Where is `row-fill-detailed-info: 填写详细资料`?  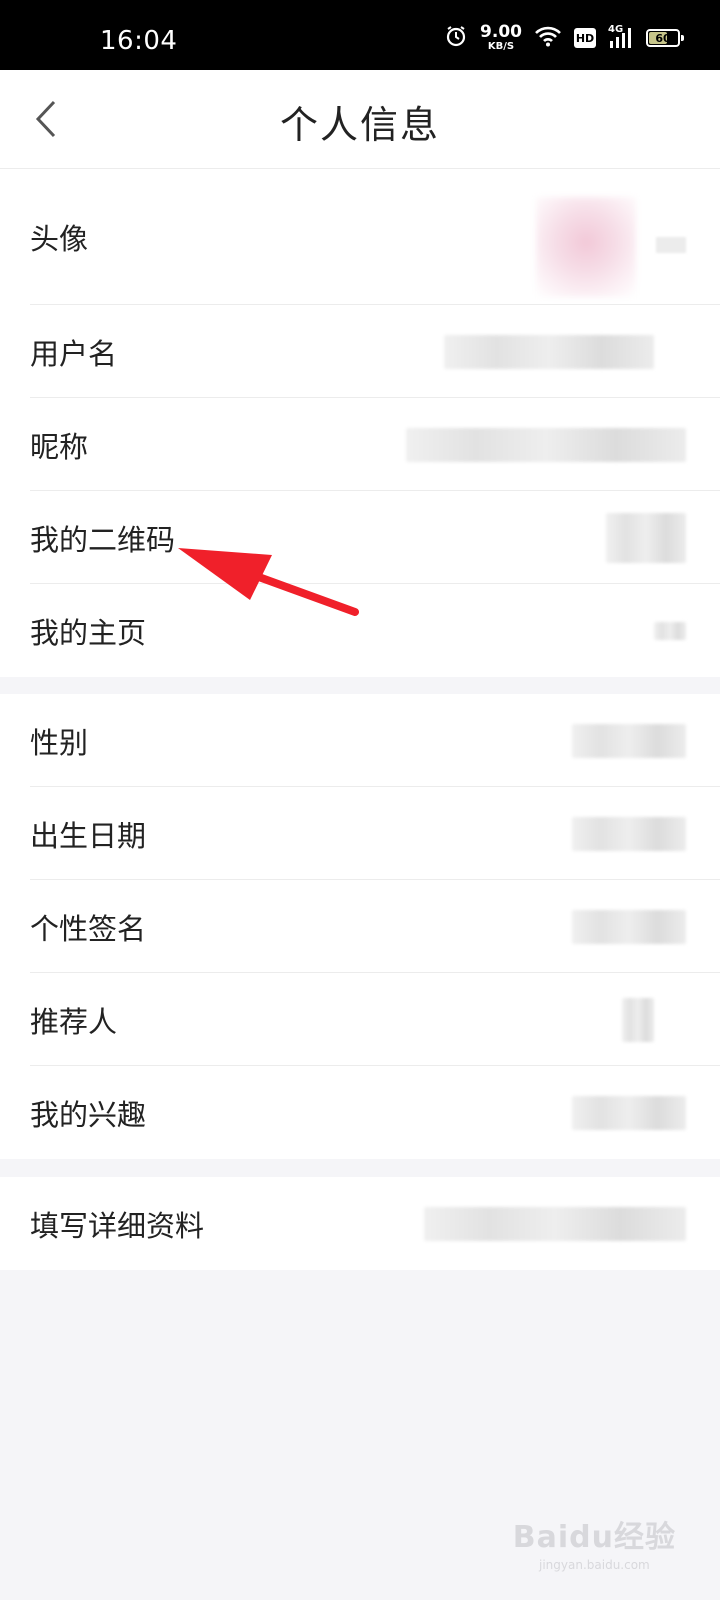 row-fill-detailed-info: 填写详细资料 is located at coordinates (360, 1223).